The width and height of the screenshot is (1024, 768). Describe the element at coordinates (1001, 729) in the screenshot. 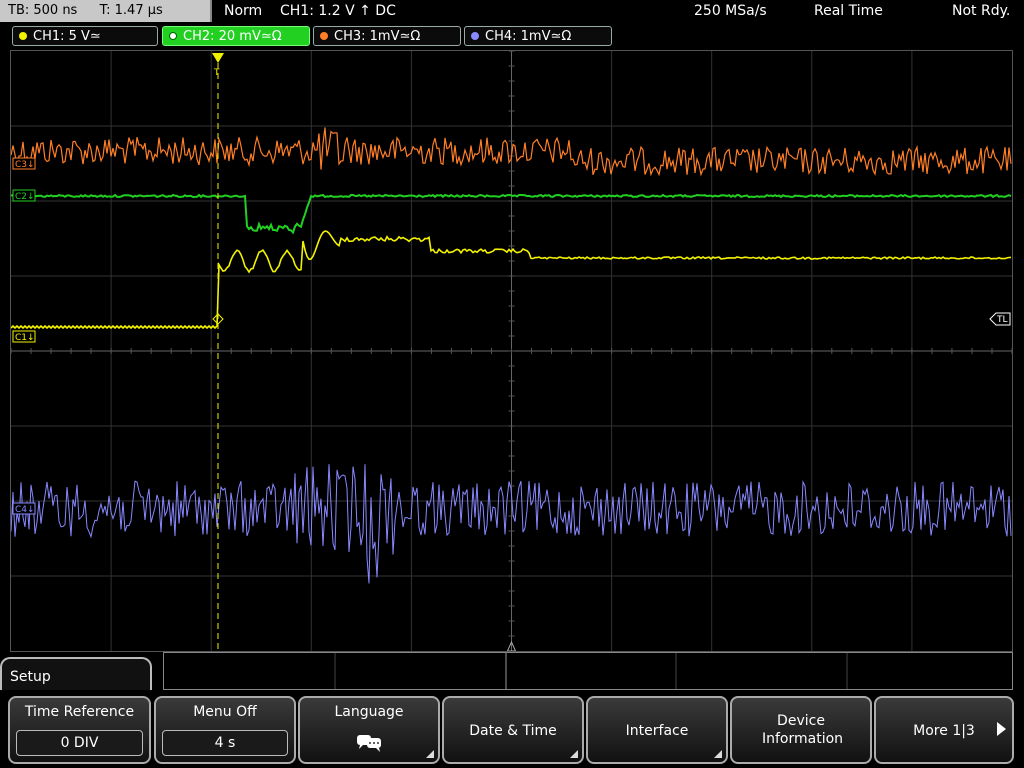

I see `arrow-right-icon` at that location.